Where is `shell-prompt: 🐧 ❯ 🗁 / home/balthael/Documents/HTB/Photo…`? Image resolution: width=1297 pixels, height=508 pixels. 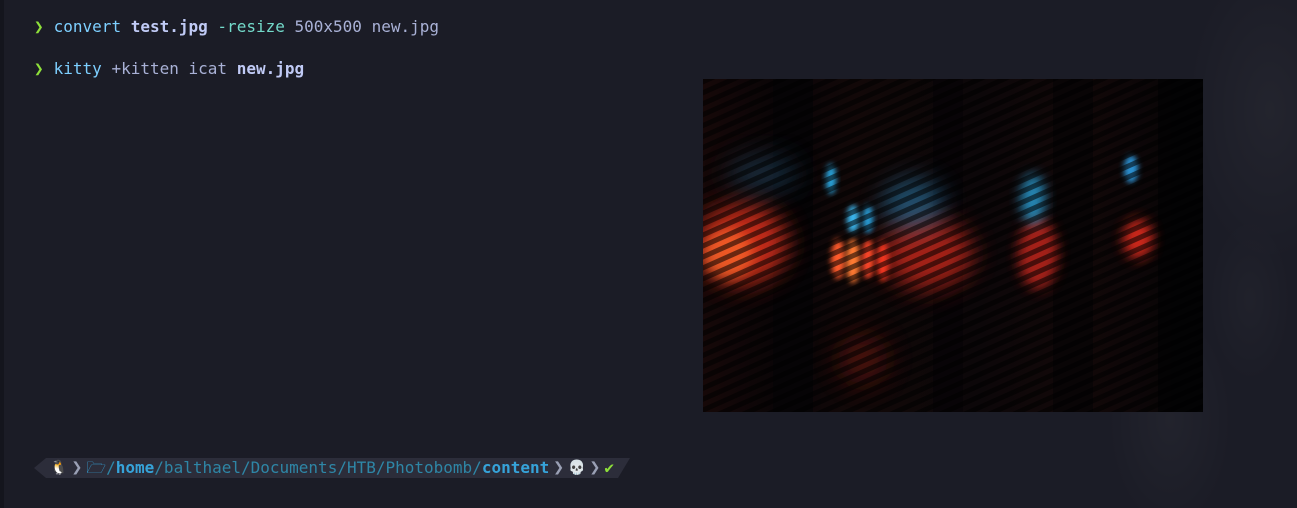 shell-prompt: 🐧 ❯ 🗁 / home/balthael/Documents/HTB/Photo… is located at coordinates (332, 468).